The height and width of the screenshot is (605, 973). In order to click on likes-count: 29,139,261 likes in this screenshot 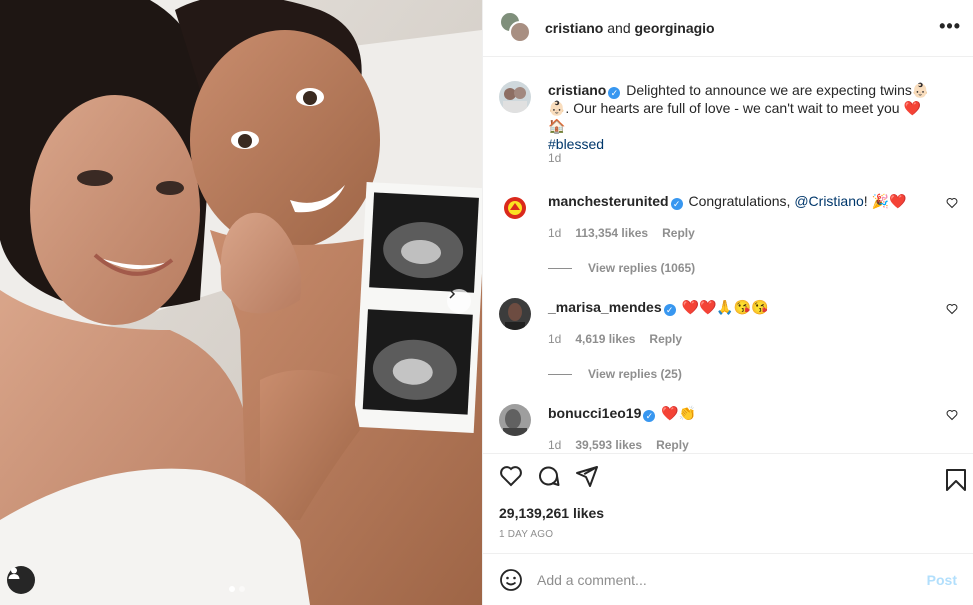, I will do `click(728, 510)`.